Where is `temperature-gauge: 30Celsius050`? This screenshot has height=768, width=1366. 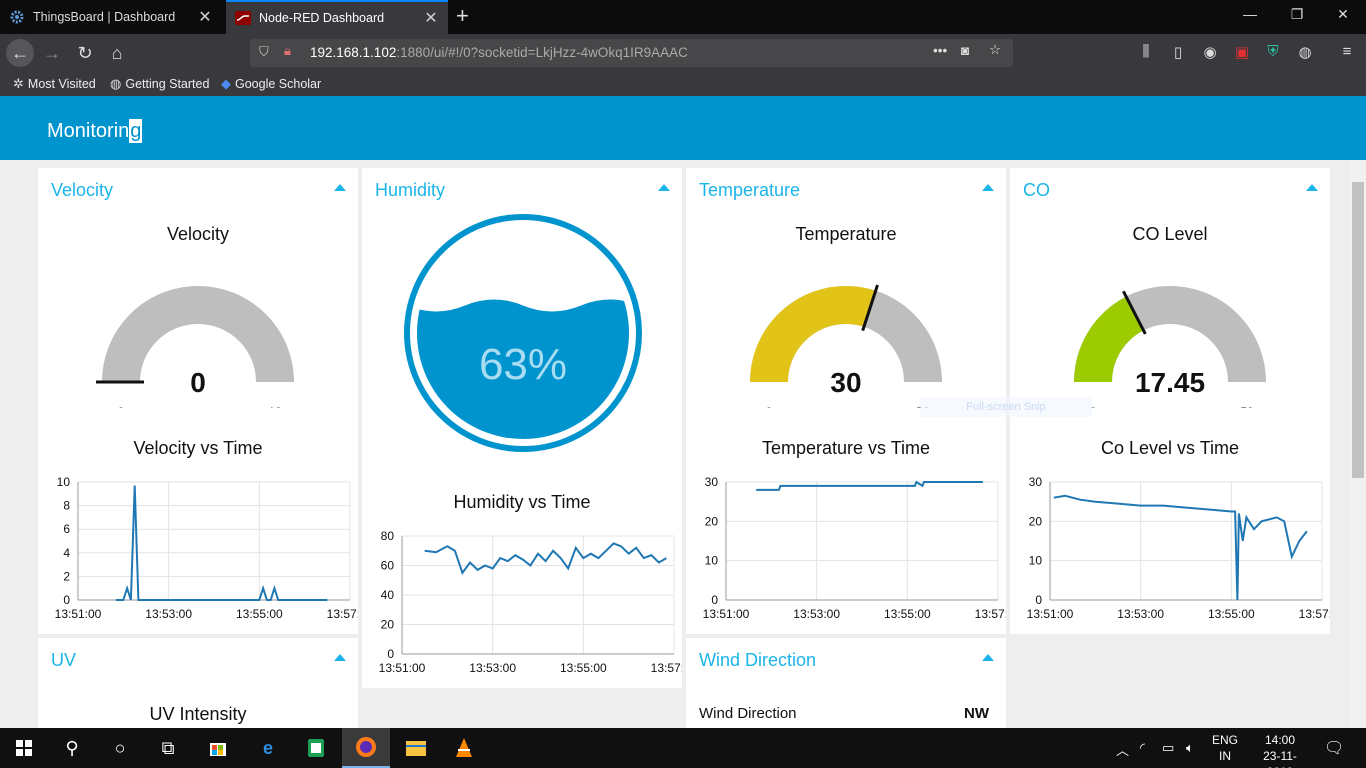
temperature-gauge: 30Celsius050 is located at coordinates (846, 346).